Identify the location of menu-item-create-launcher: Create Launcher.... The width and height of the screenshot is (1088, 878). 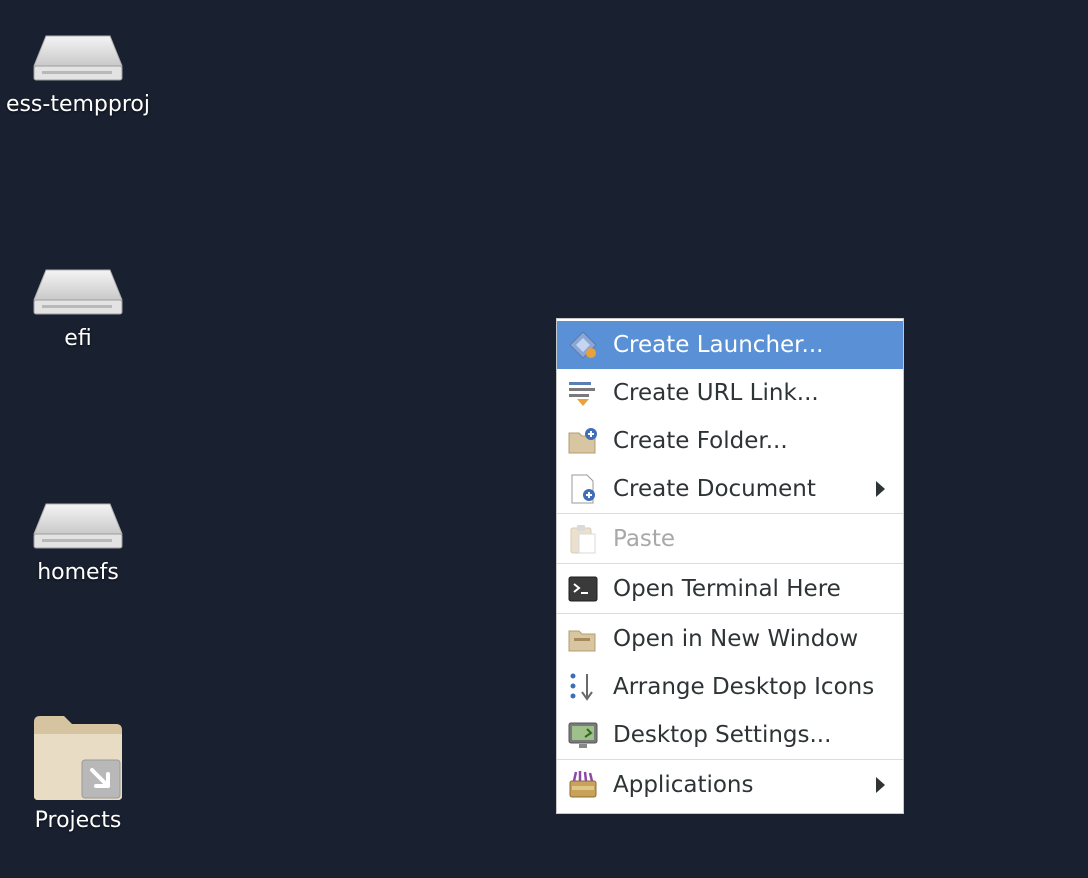
(730, 345).